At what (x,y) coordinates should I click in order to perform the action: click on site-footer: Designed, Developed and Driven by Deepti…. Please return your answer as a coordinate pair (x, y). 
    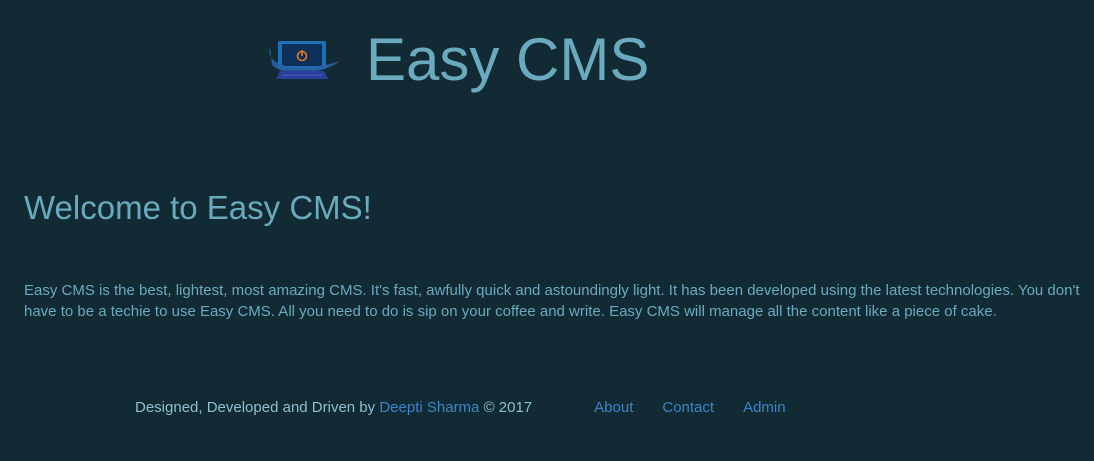
    Looking at the image, I should click on (475, 408).